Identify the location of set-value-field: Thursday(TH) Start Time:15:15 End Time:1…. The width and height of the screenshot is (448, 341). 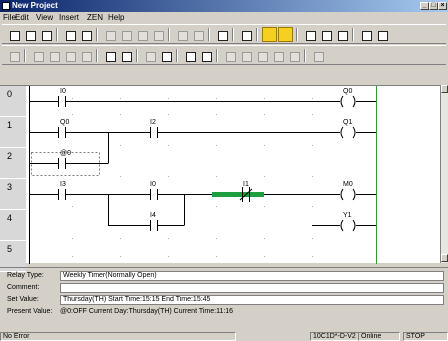
(252, 300).